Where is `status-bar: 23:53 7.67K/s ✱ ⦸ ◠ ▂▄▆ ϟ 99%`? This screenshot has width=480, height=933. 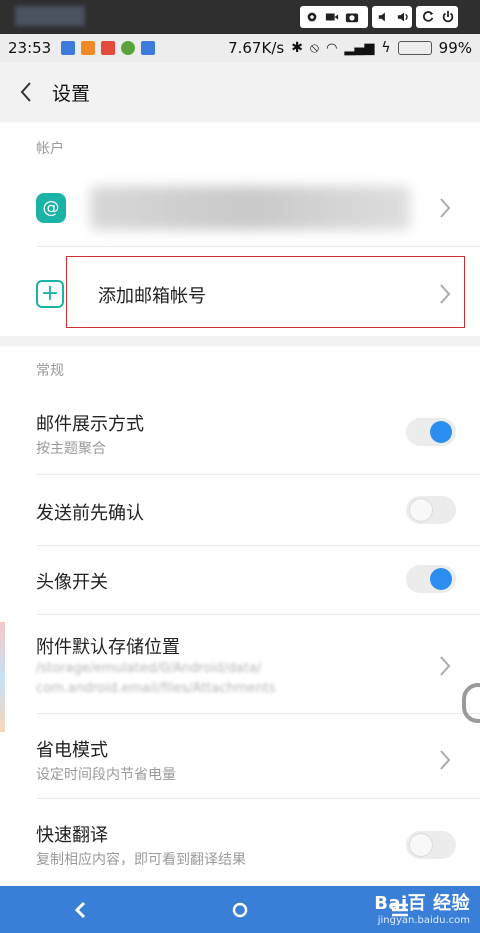 status-bar: 23:53 7.67K/s ✱ ⦸ ◠ ▂▄▆ ϟ 99% is located at coordinates (240, 48).